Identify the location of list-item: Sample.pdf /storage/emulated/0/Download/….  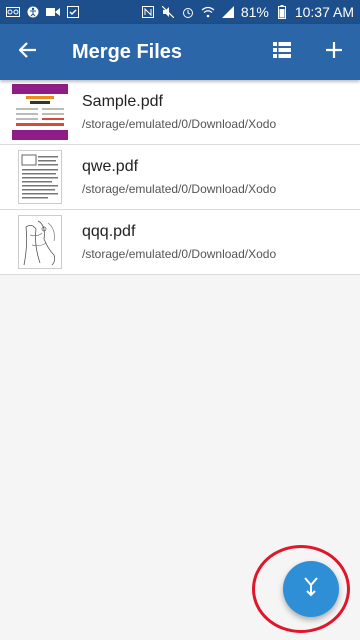
(180, 112).